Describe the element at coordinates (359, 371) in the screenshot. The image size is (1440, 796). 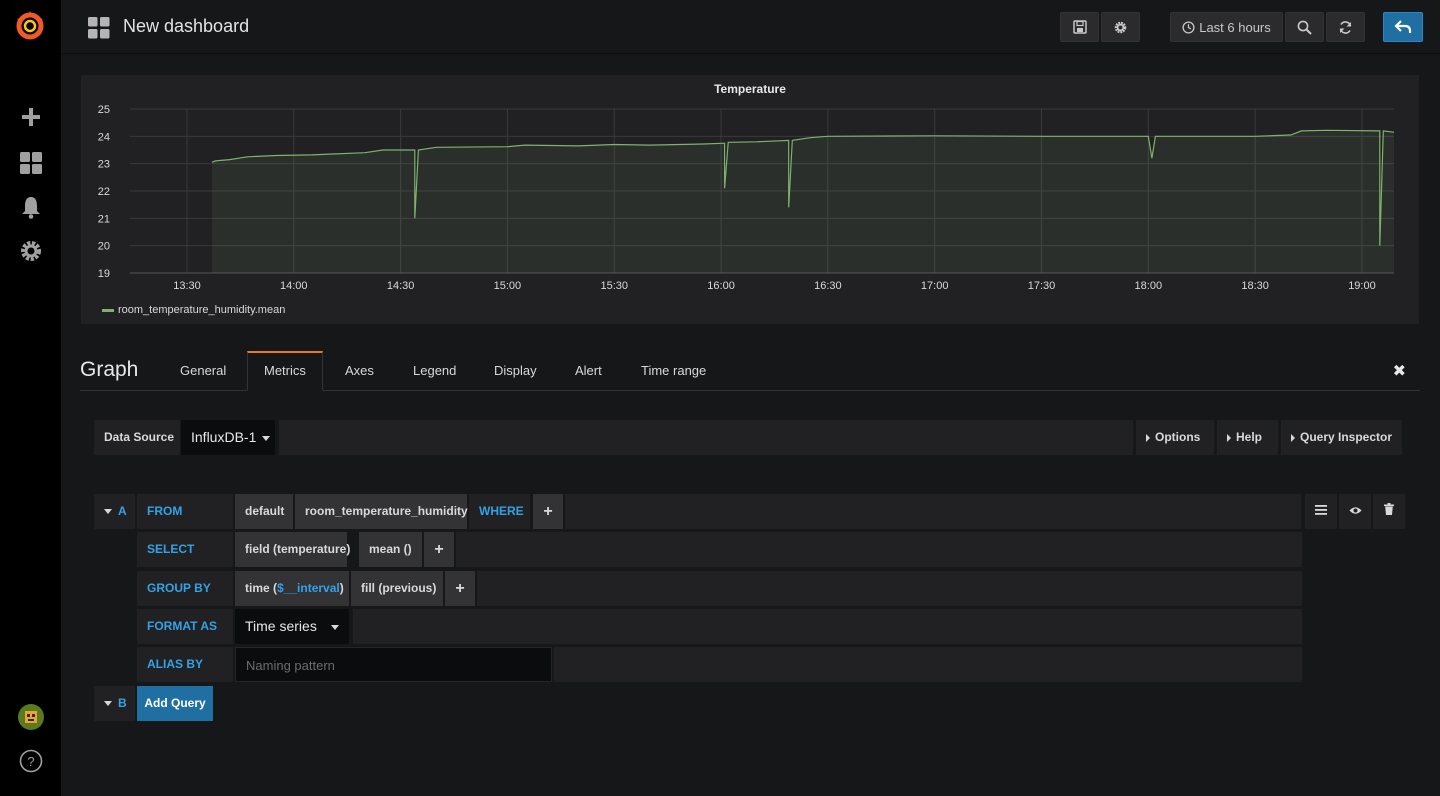
I see `tab-axes: Axes` at that location.